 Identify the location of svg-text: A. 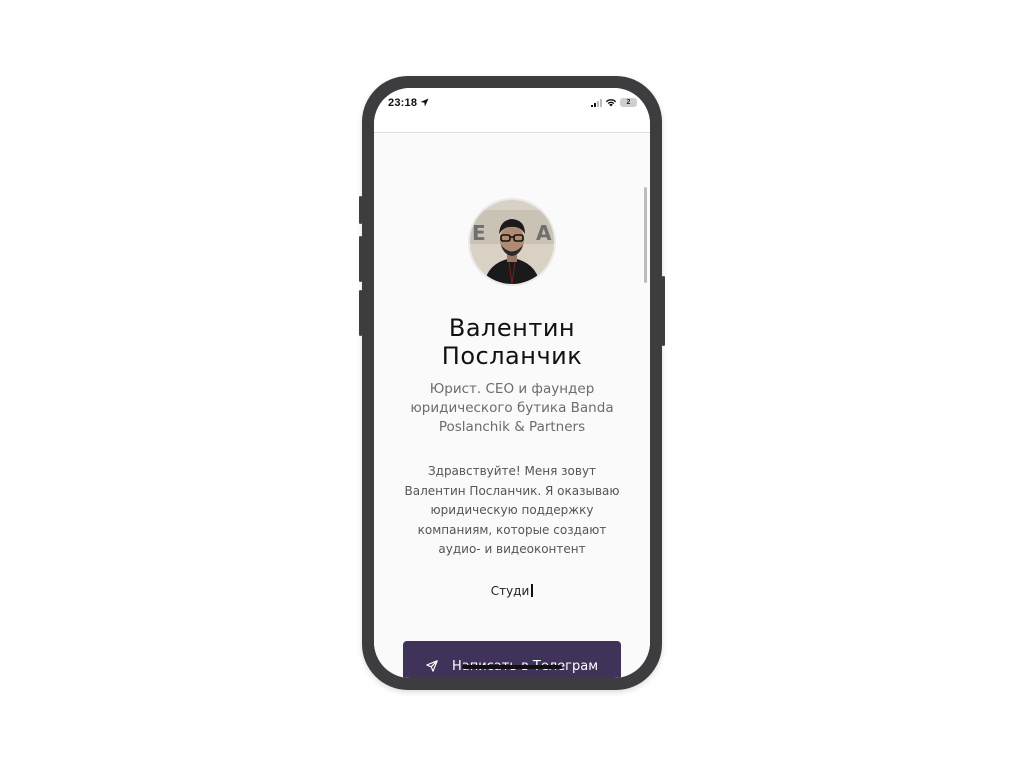
(544, 233).